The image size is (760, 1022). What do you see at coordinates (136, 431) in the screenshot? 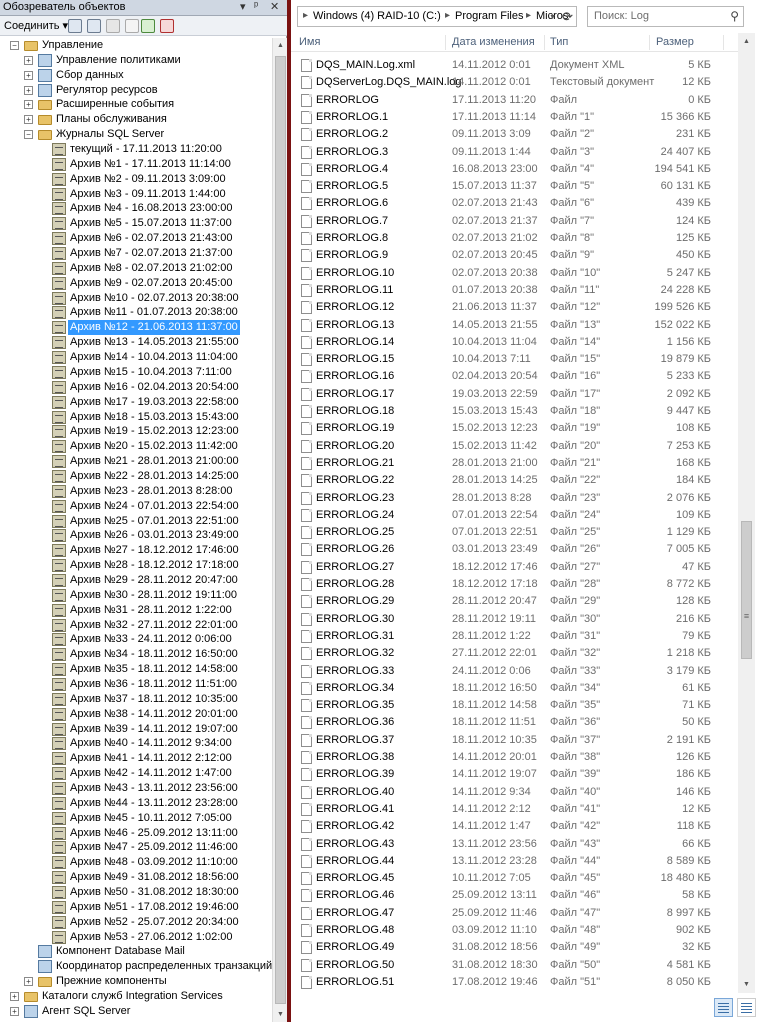
I see `tree-node: Архив №19 - 15.02.2013 12:23:00` at bounding box center [136, 431].